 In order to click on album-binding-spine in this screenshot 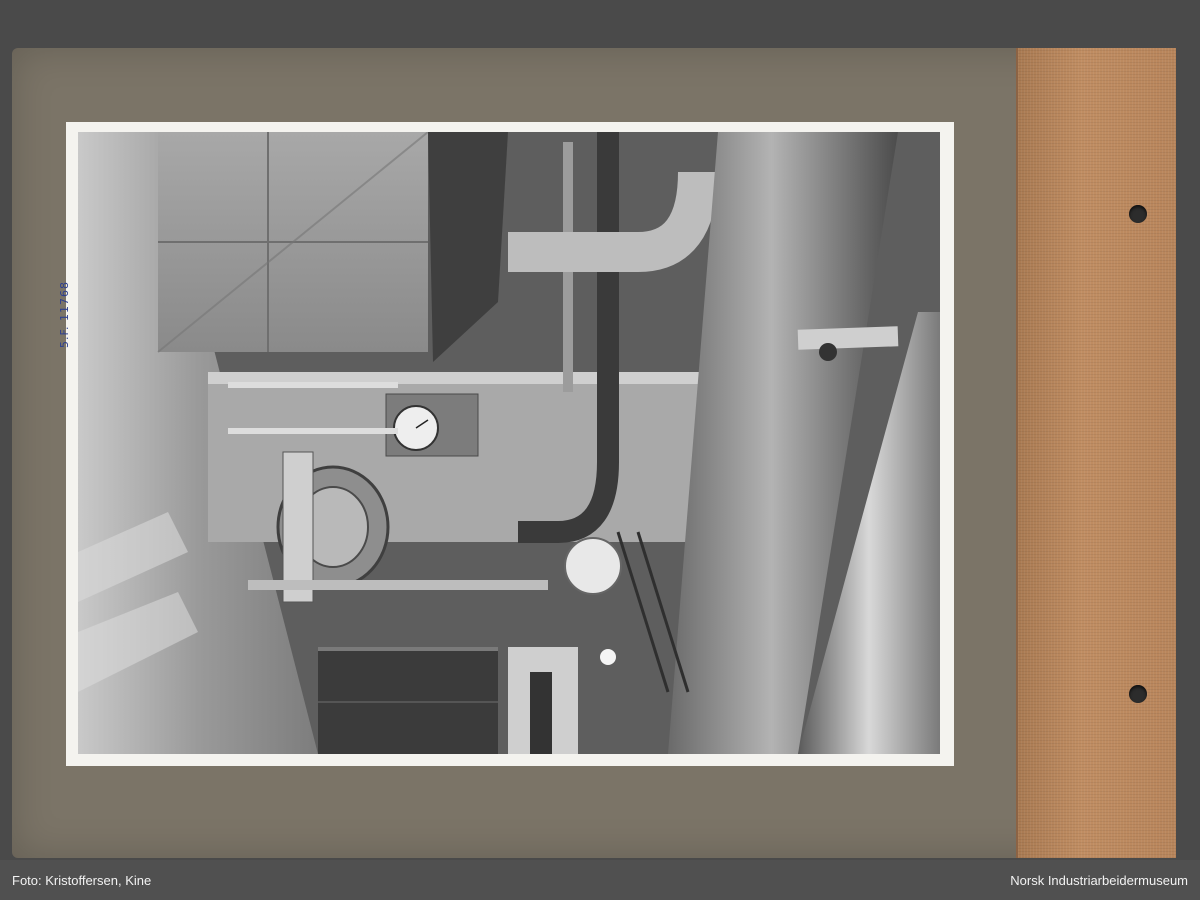, I will do `click(1096, 453)`.